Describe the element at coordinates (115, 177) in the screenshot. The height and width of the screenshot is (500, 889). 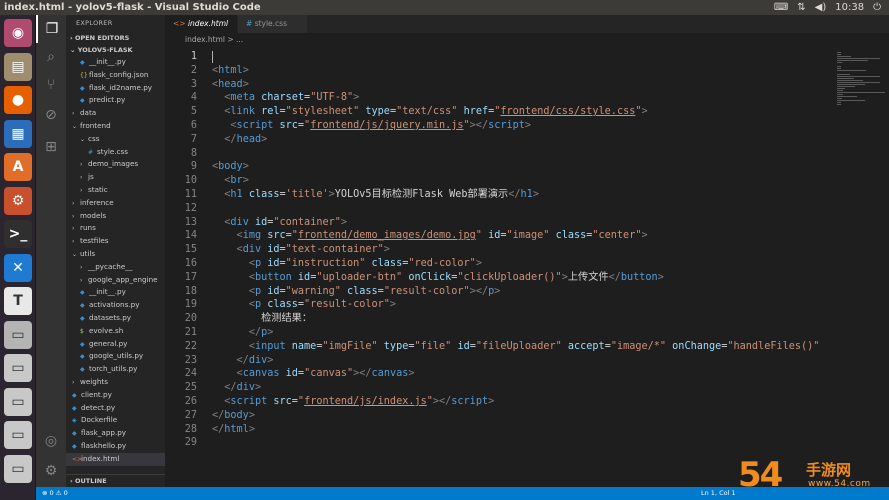
I see `folder-item: › js` at that location.